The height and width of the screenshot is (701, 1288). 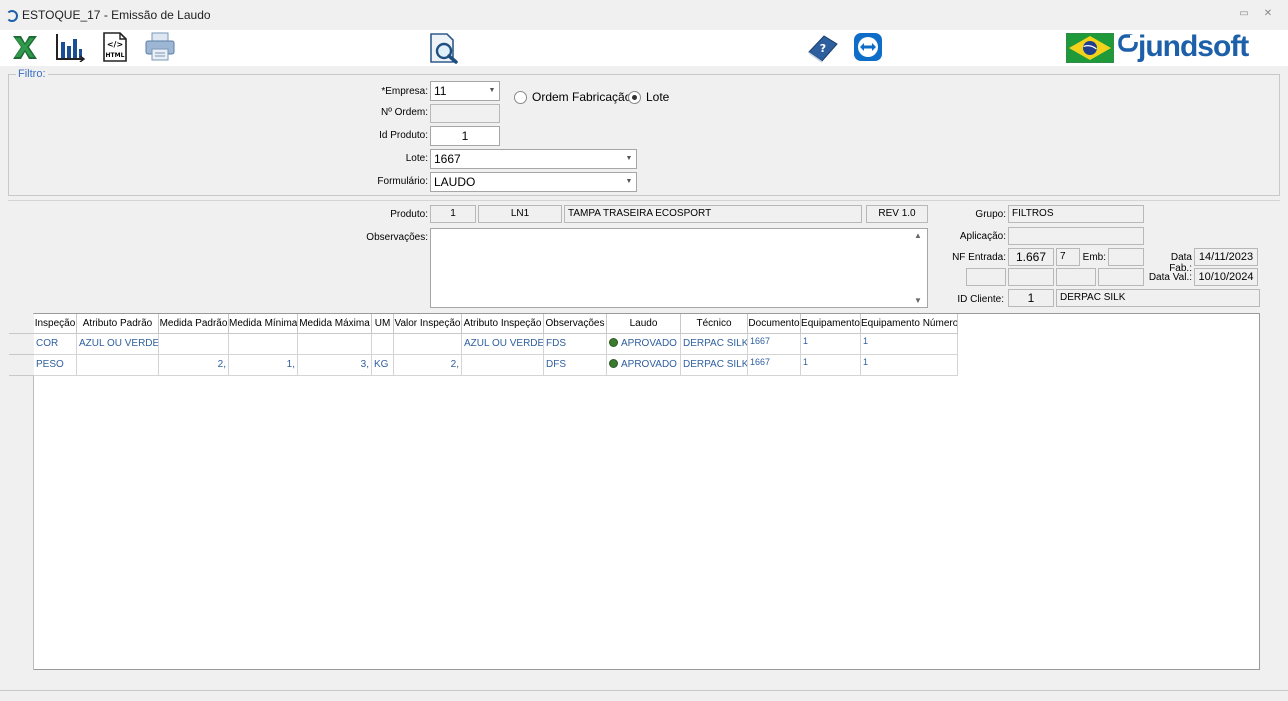 I want to click on data-val-label: Data Val.:, so click(x=1170, y=277).